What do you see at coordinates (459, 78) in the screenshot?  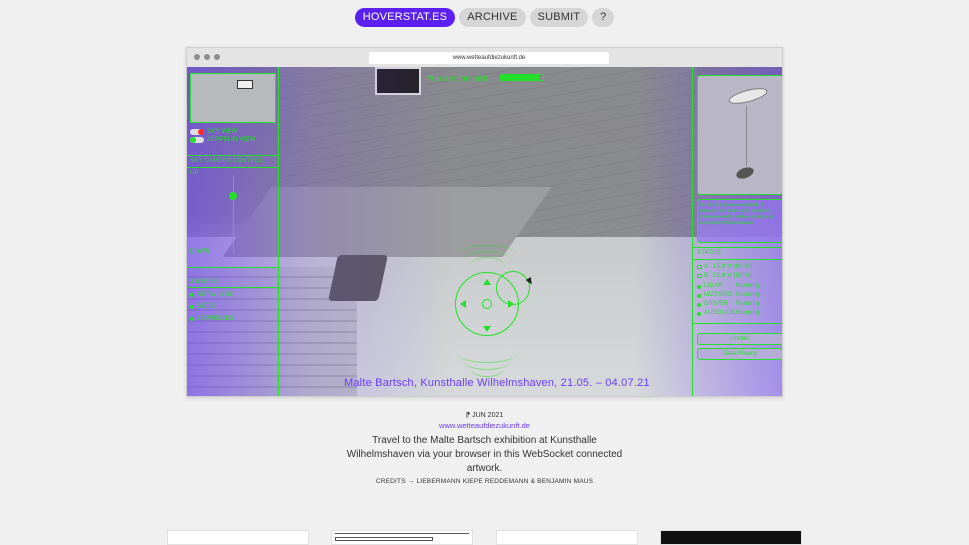 I see `pilot-message: You are the pilot.` at bounding box center [459, 78].